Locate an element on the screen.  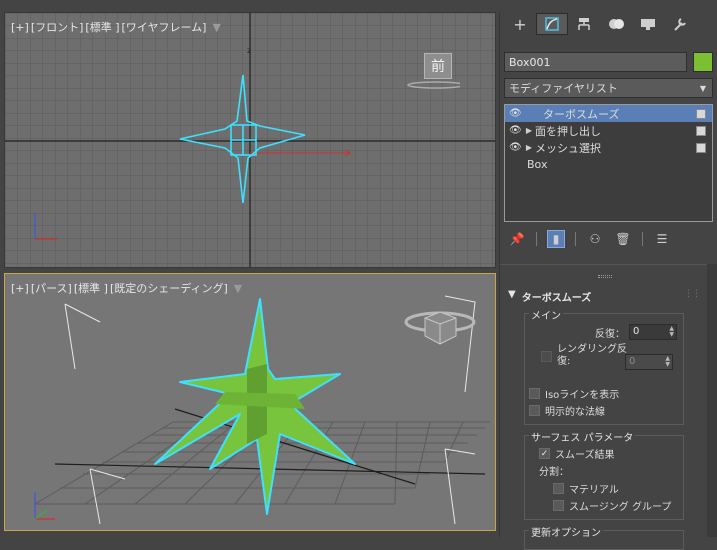
create-tab: + is located at coordinates (520, 24).